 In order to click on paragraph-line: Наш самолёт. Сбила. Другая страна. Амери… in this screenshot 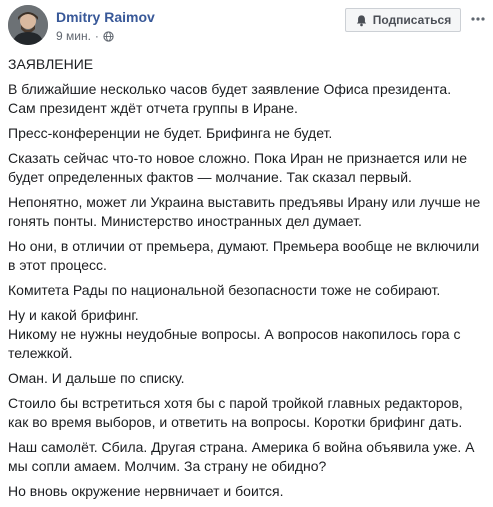, I will do `click(241, 447)`.